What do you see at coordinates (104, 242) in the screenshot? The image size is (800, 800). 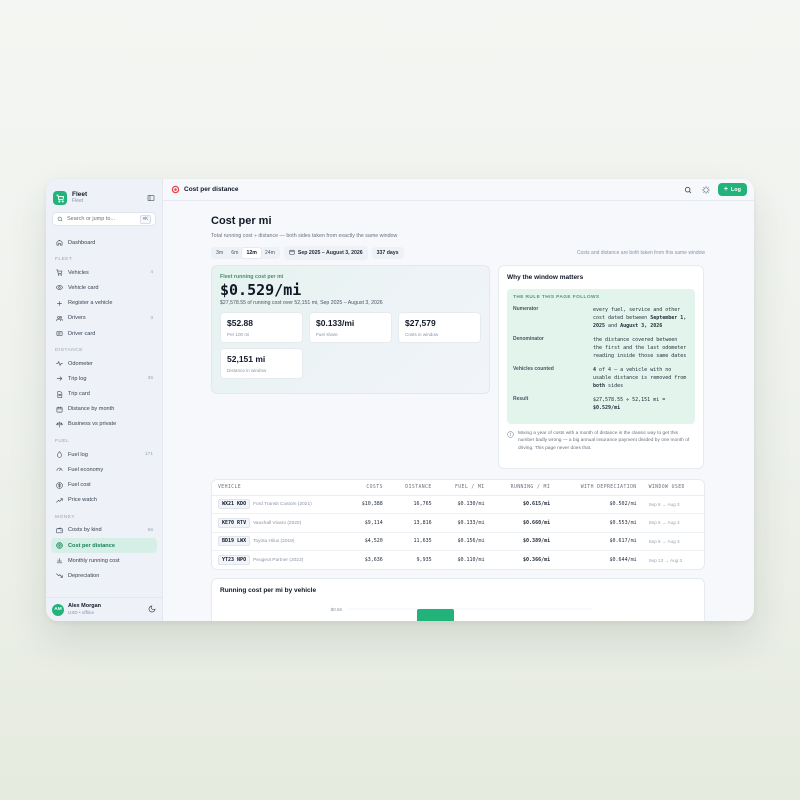 I see `sidebar-item-dashboard: Dashboard` at bounding box center [104, 242].